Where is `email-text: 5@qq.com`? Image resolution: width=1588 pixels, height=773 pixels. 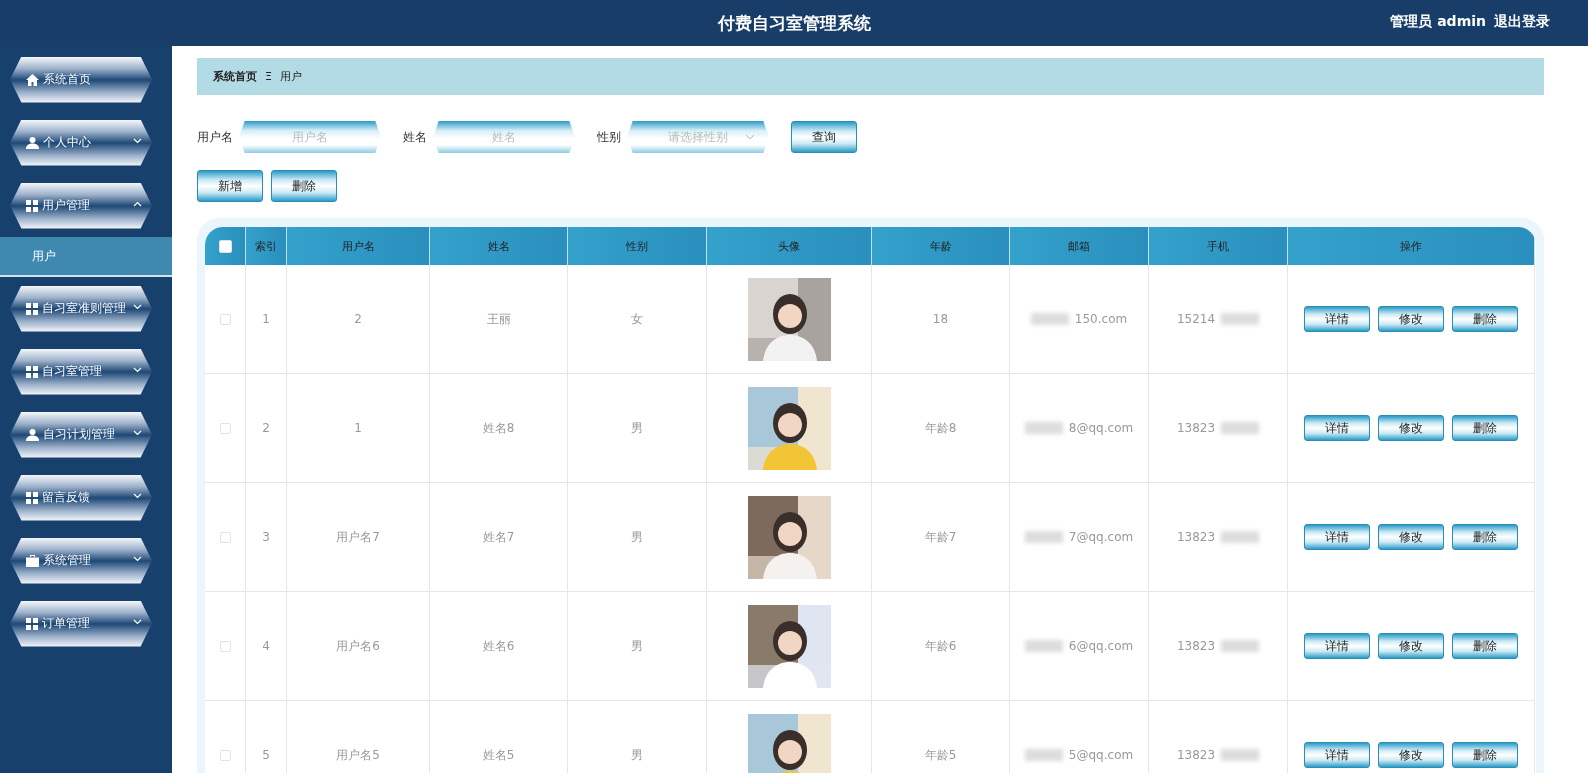 email-text: 5@qq.com is located at coordinates (1101, 755).